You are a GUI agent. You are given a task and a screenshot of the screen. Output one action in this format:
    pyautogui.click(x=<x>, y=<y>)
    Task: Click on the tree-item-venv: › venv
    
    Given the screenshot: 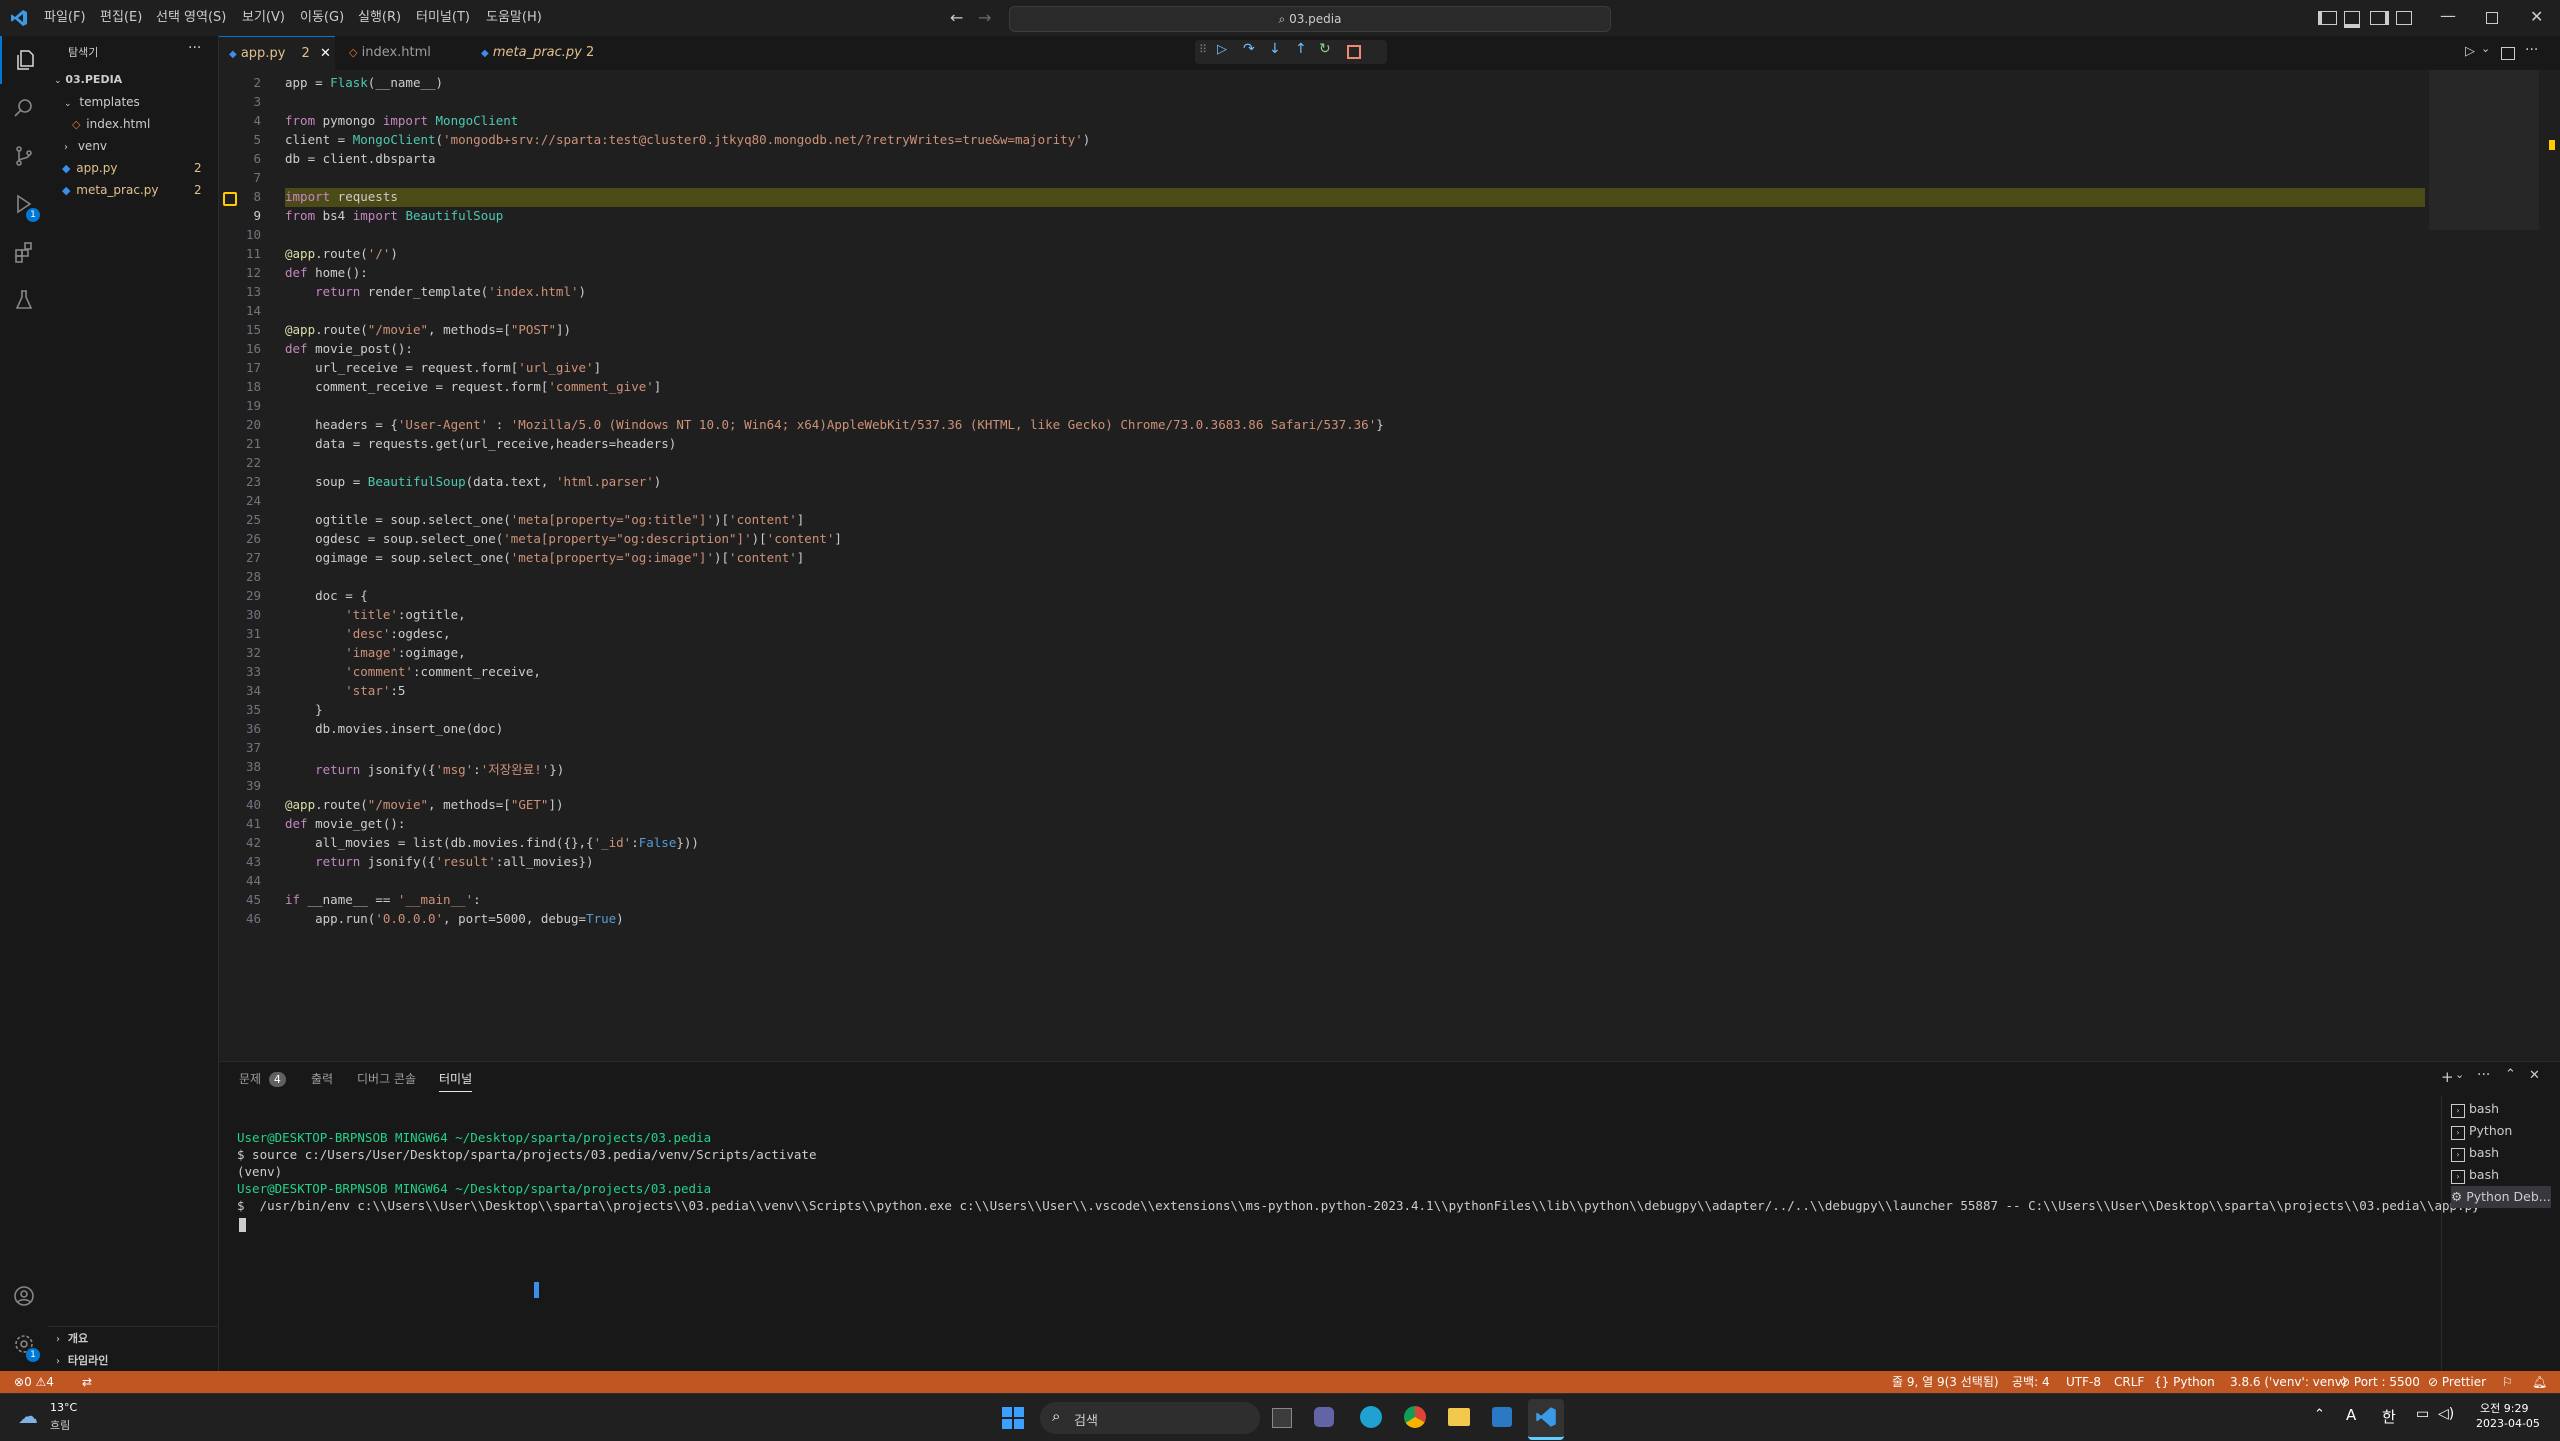 What is the action you would take?
    pyautogui.click(x=133, y=146)
    